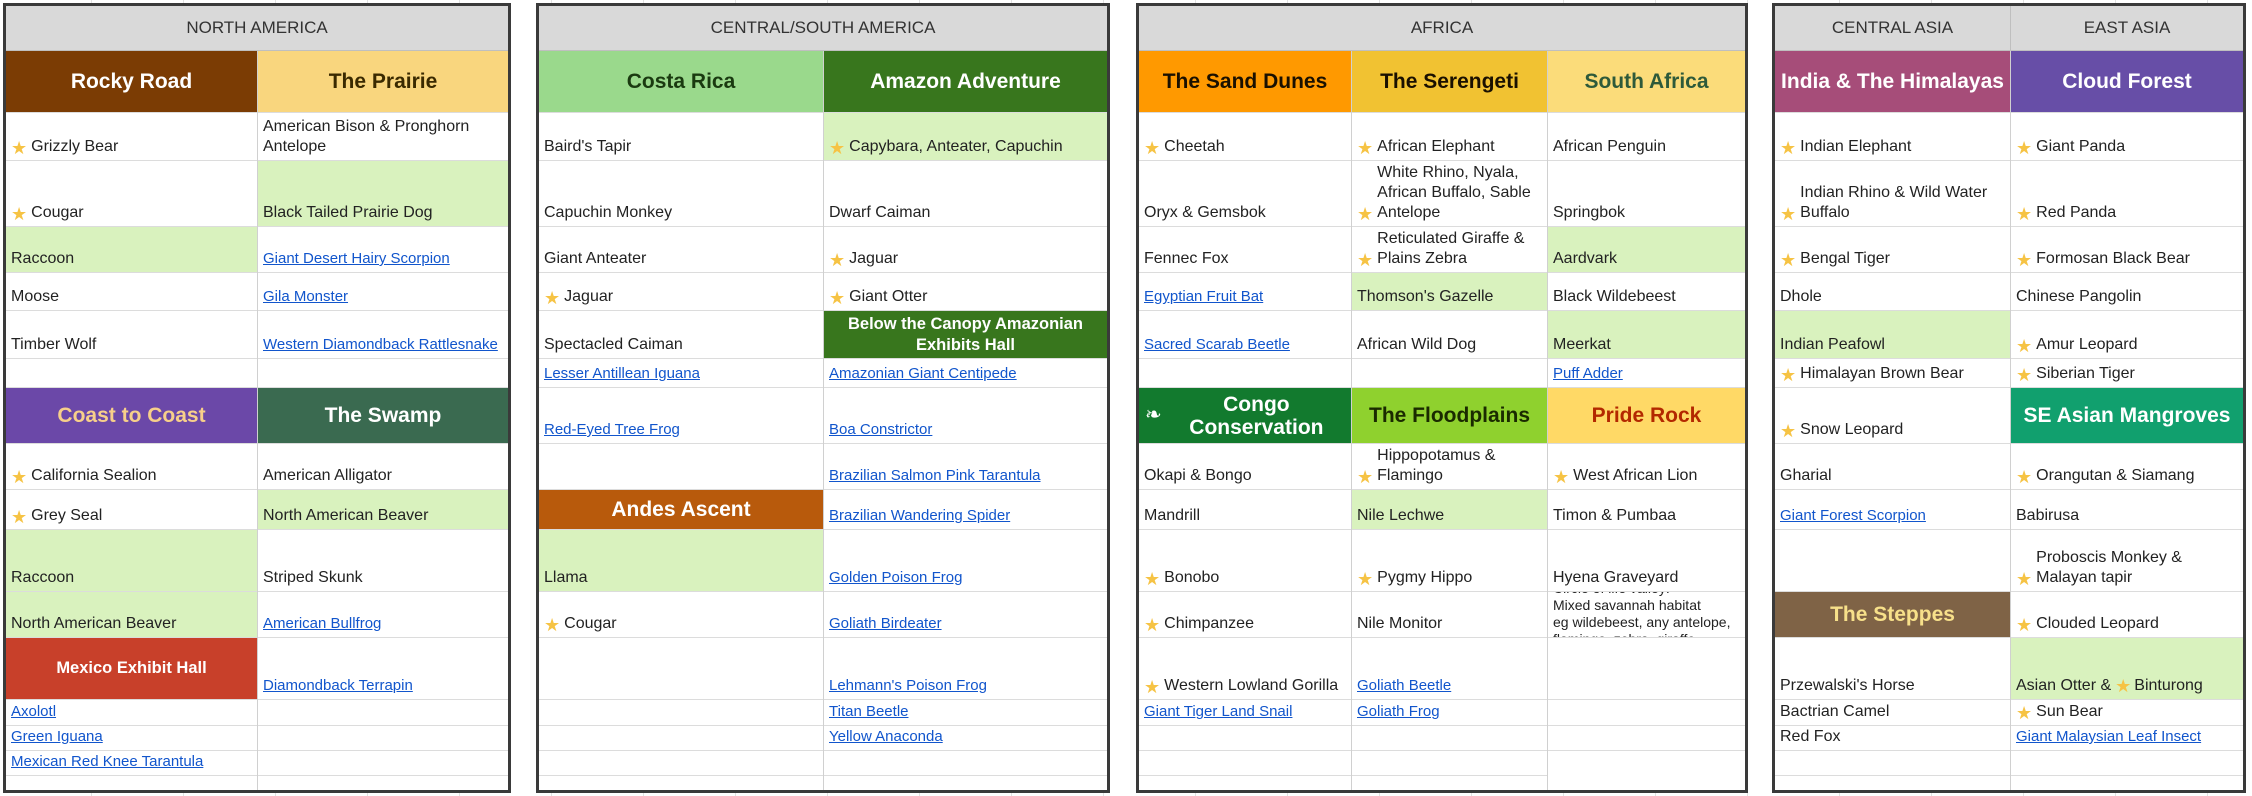 The width and height of the screenshot is (2252, 796). What do you see at coordinates (383, 467) in the screenshot?
I see `animal-cell: American Alligator` at bounding box center [383, 467].